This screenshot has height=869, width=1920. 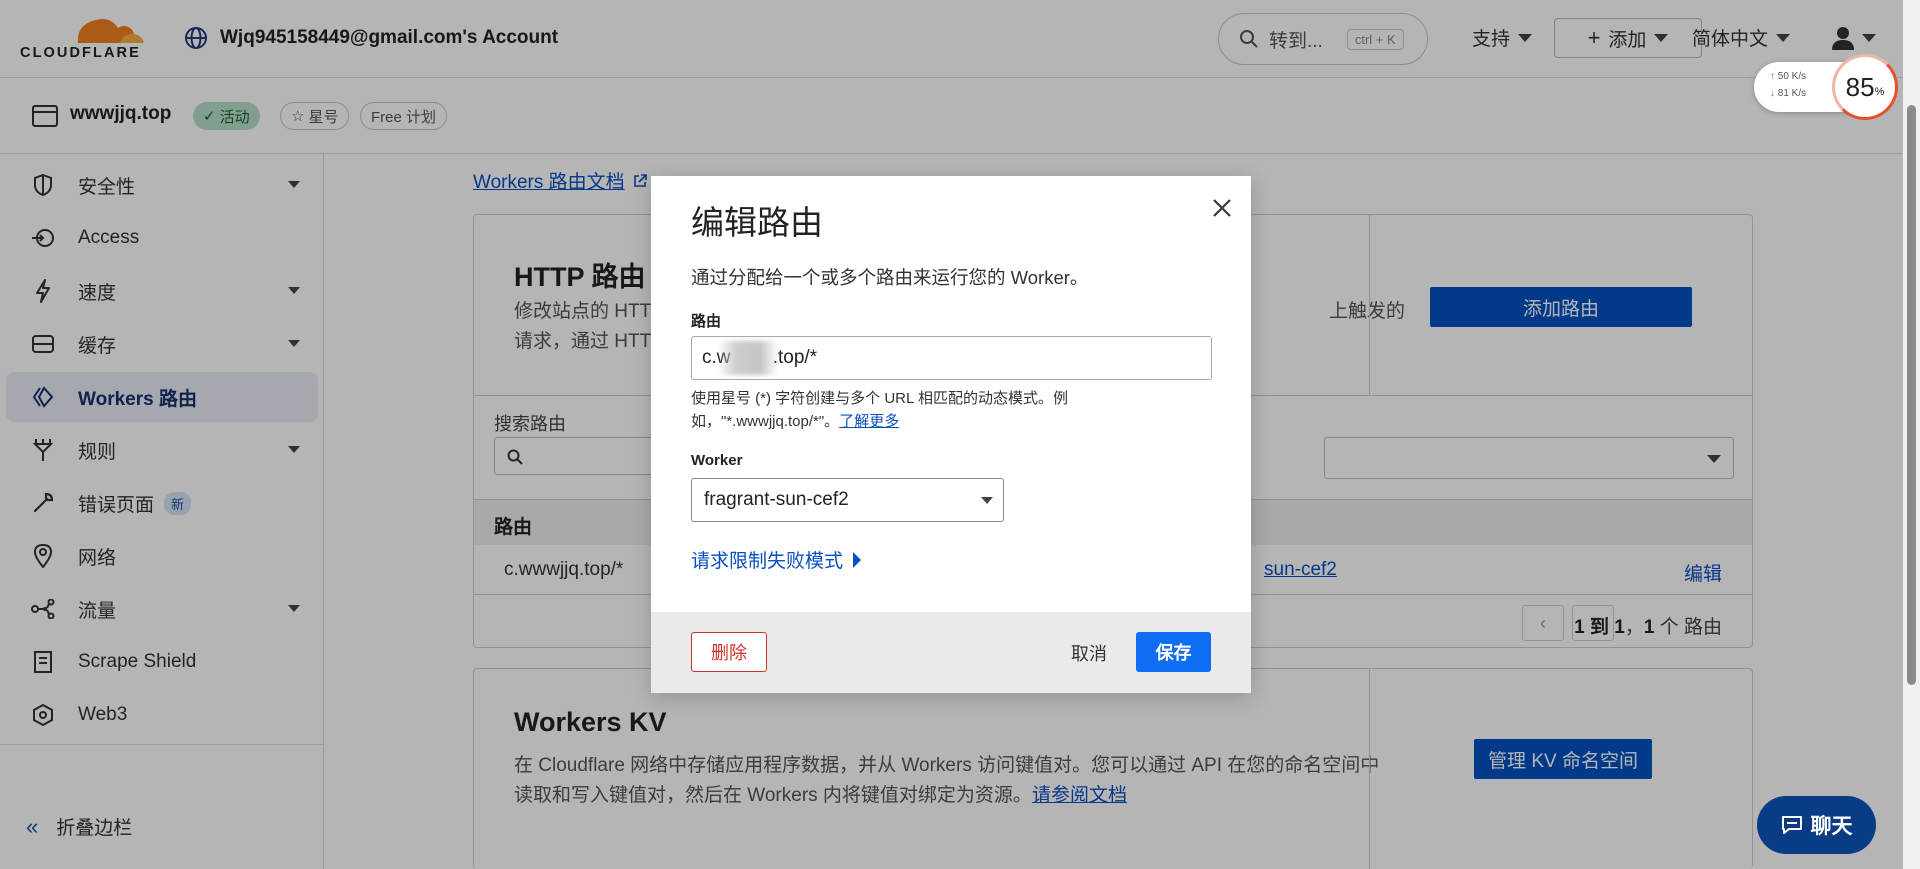 What do you see at coordinates (1791, 825) in the screenshot?
I see `chat-bubble-icon` at bounding box center [1791, 825].